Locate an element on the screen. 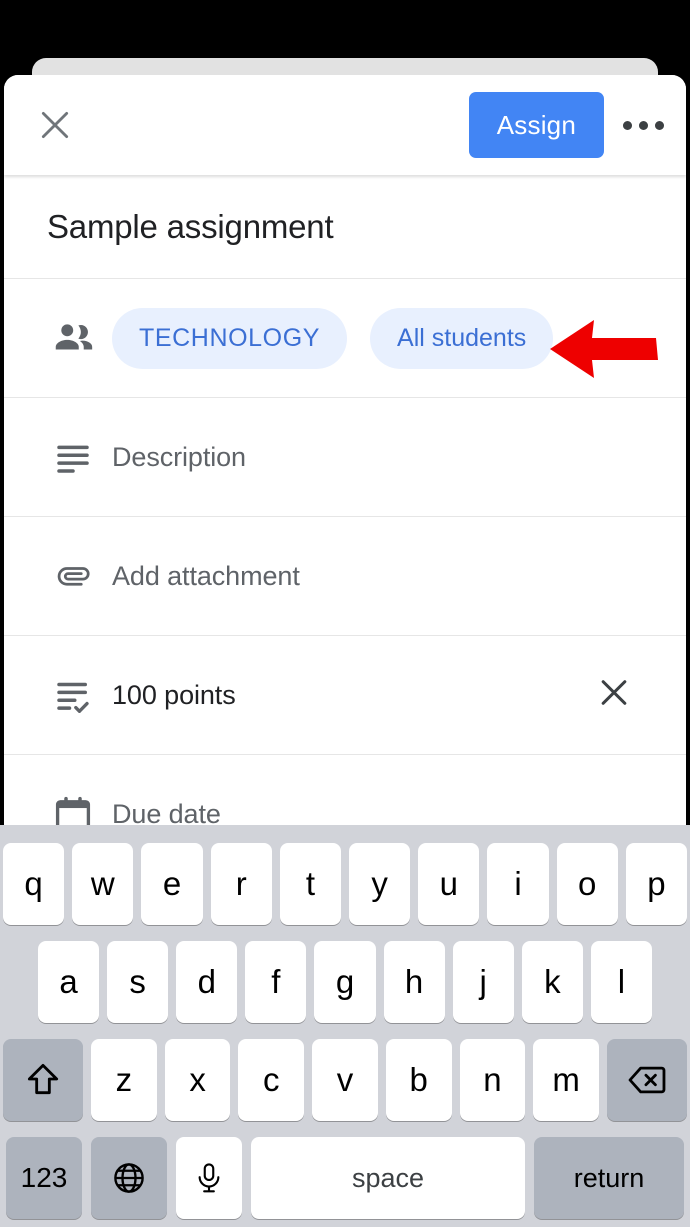 The height and width of the screenshot is (1227, 690). chip-class: TECHNOLOGY is located at coordinates (230, 338).